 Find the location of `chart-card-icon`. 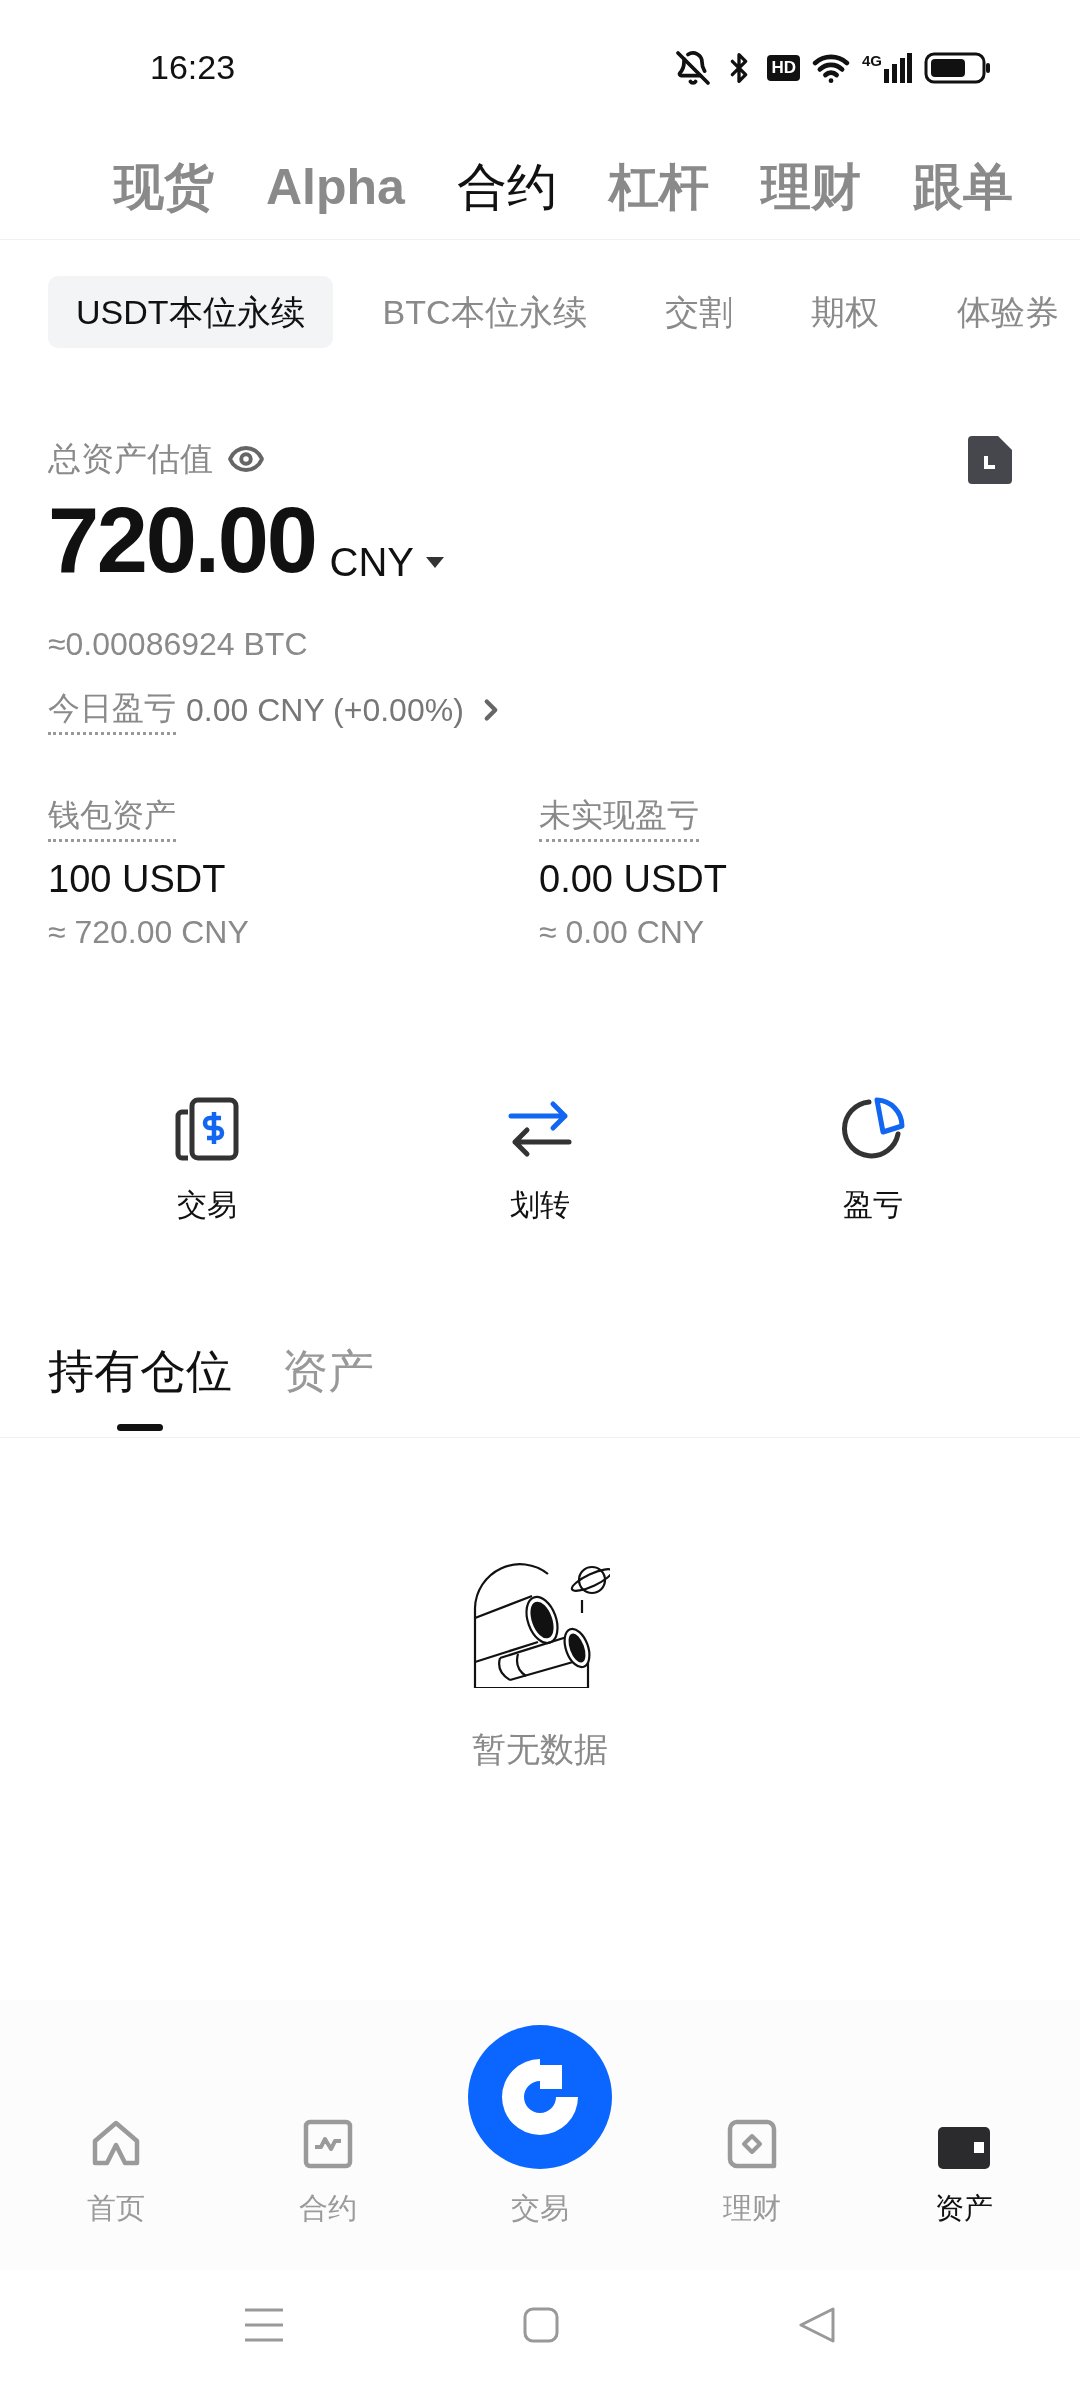

chart-card-icon is located at coordinates (328, 2143).